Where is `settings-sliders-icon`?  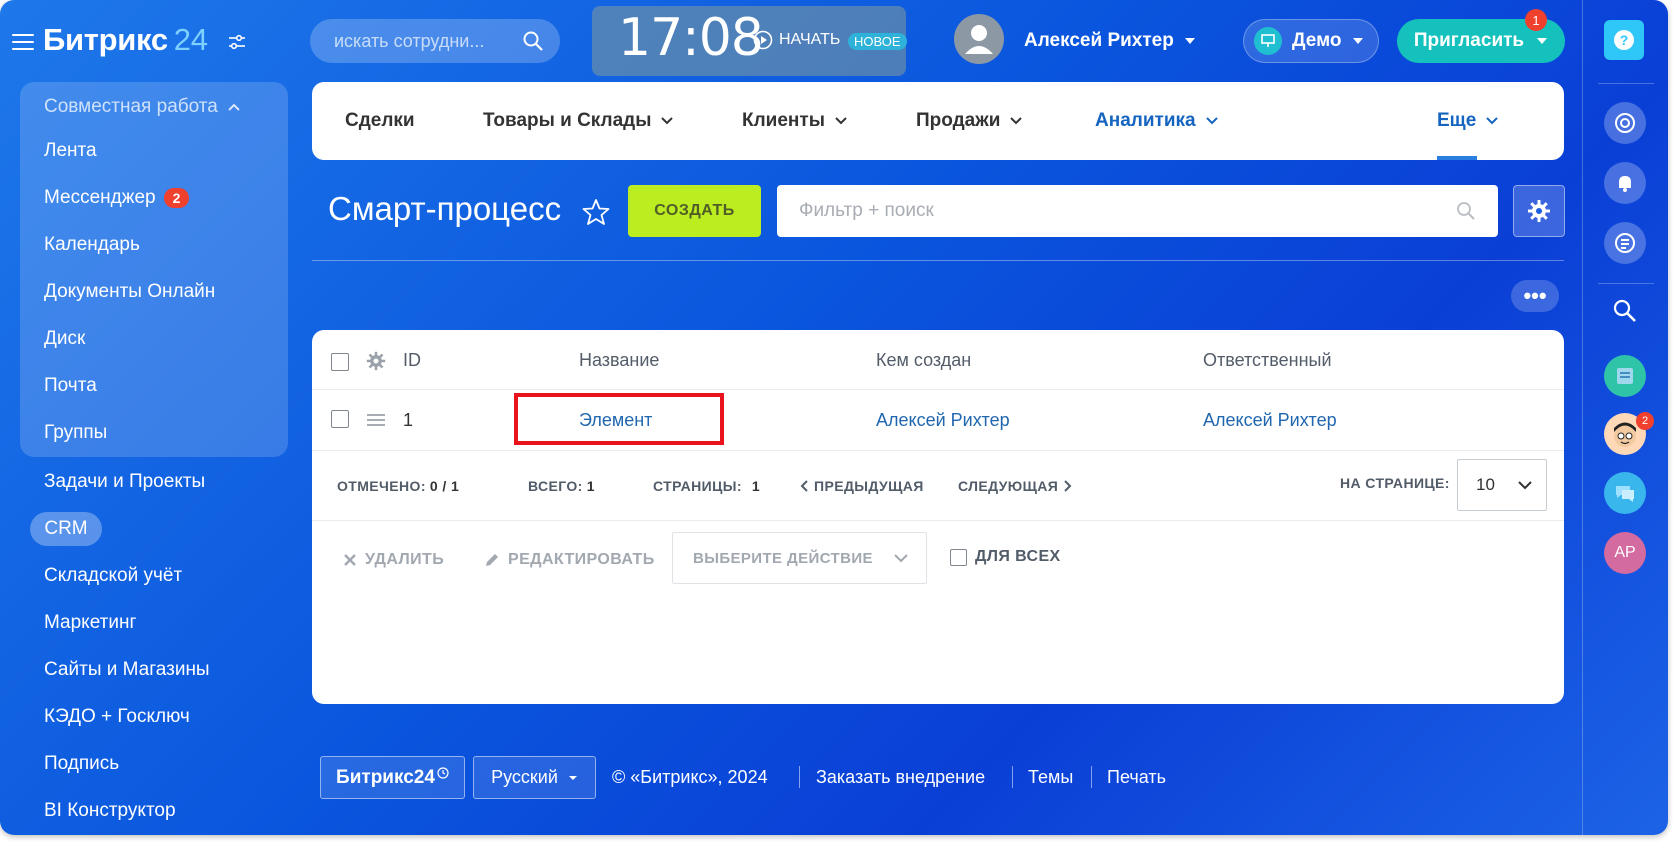
settings-sliders-icon is located at coordinates (237, 42).